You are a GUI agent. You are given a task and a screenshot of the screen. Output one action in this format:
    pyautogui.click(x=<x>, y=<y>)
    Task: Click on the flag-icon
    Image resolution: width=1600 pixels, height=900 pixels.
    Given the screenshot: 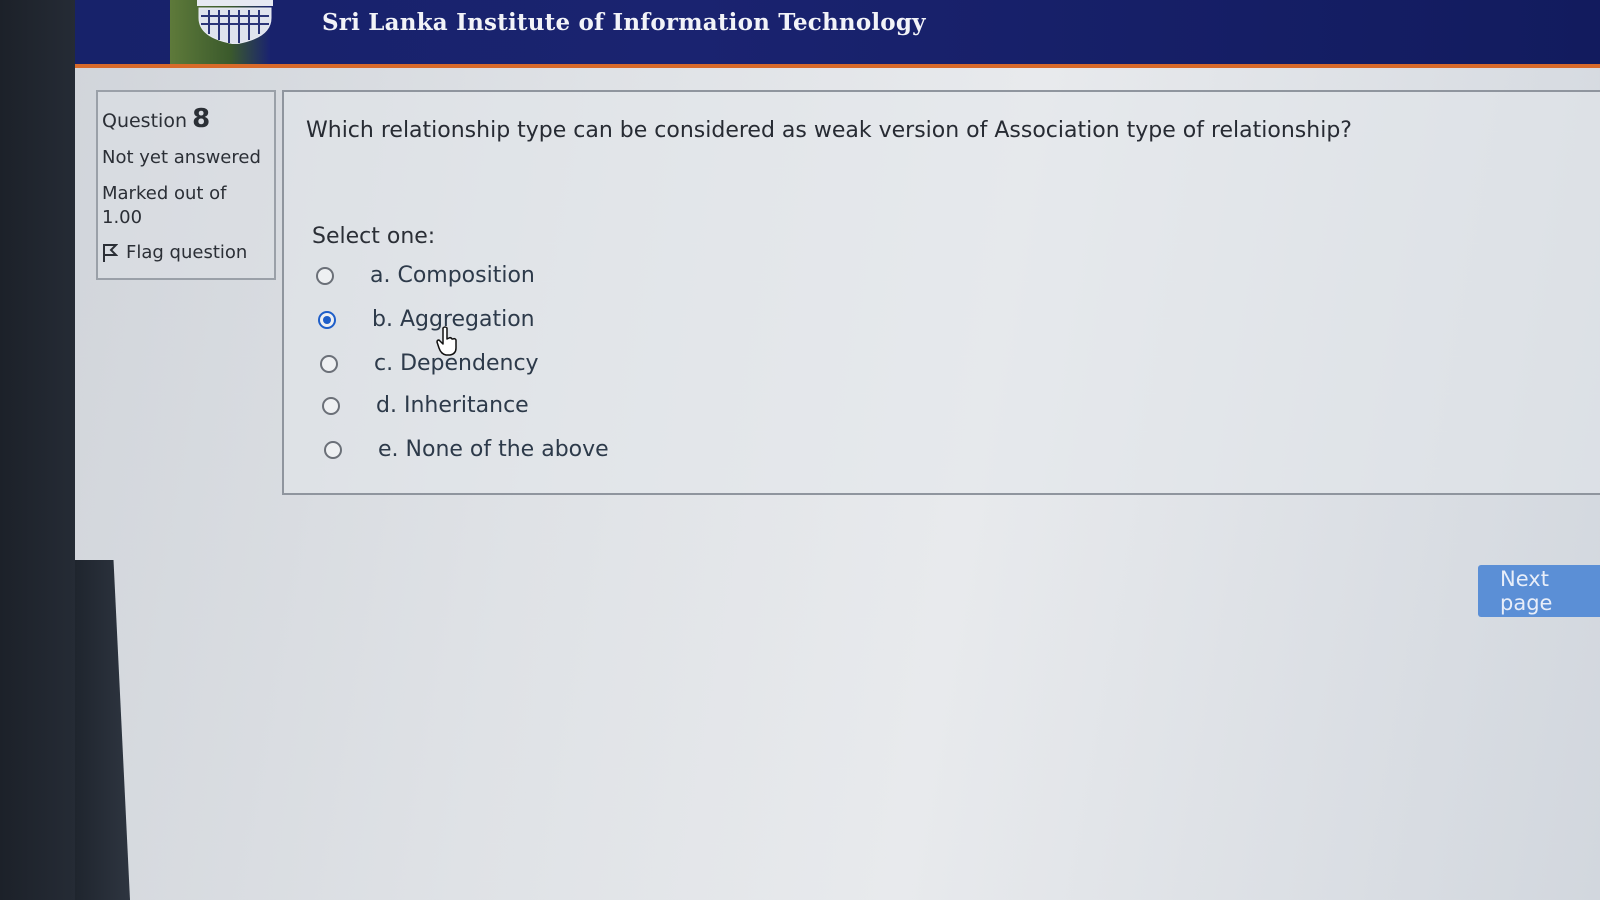 What is the action you would take?
    pyautogui.click(x=110, y=252)
    